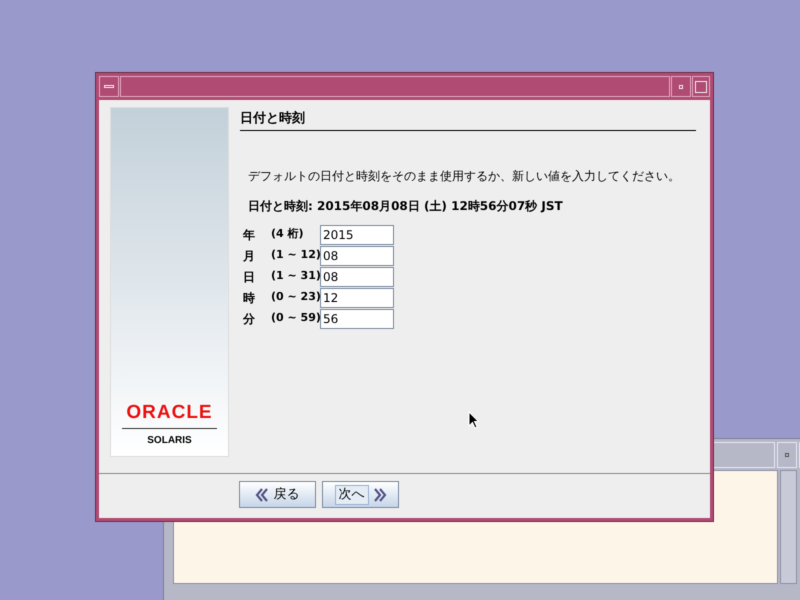 This screenshot has height=600, width=800. Describe the element at coordinates (295, 318) in the screenshot. I see `field-range: (0 ~ 59)` at that location.